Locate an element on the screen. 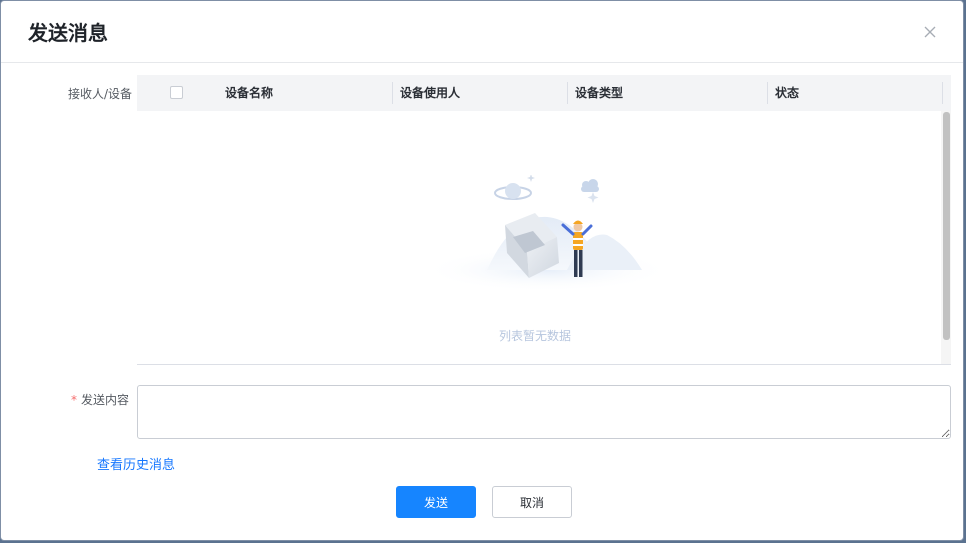 Image resolution: width=966 pixels, height=543 pixels. recipient-label: 接收人/设备 is located at coordinates (99, 94).